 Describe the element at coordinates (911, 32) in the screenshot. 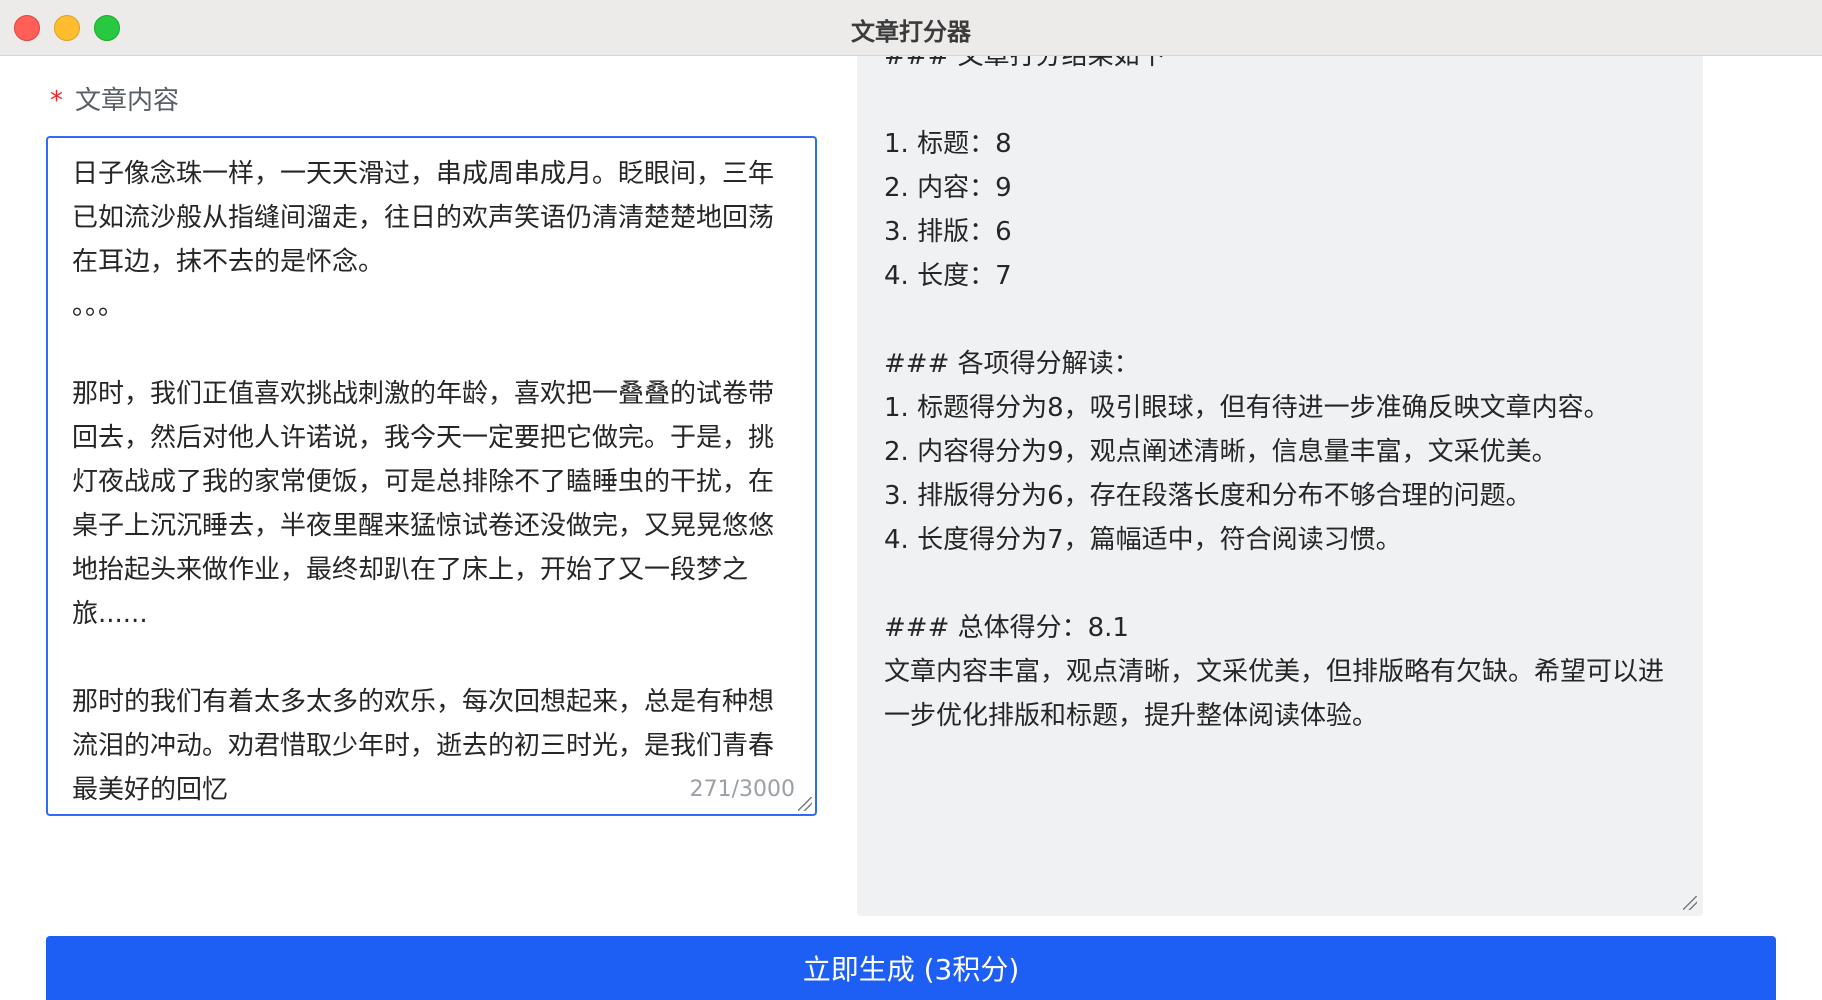

I see `window-title: 文章打分器` at that location.